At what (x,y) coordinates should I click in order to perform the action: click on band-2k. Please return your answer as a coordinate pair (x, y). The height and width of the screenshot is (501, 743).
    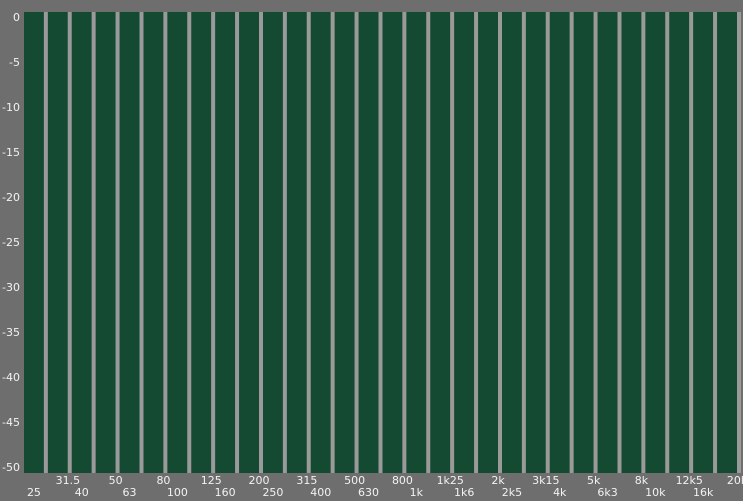
    Looking at the image, I should click on (490, 242).